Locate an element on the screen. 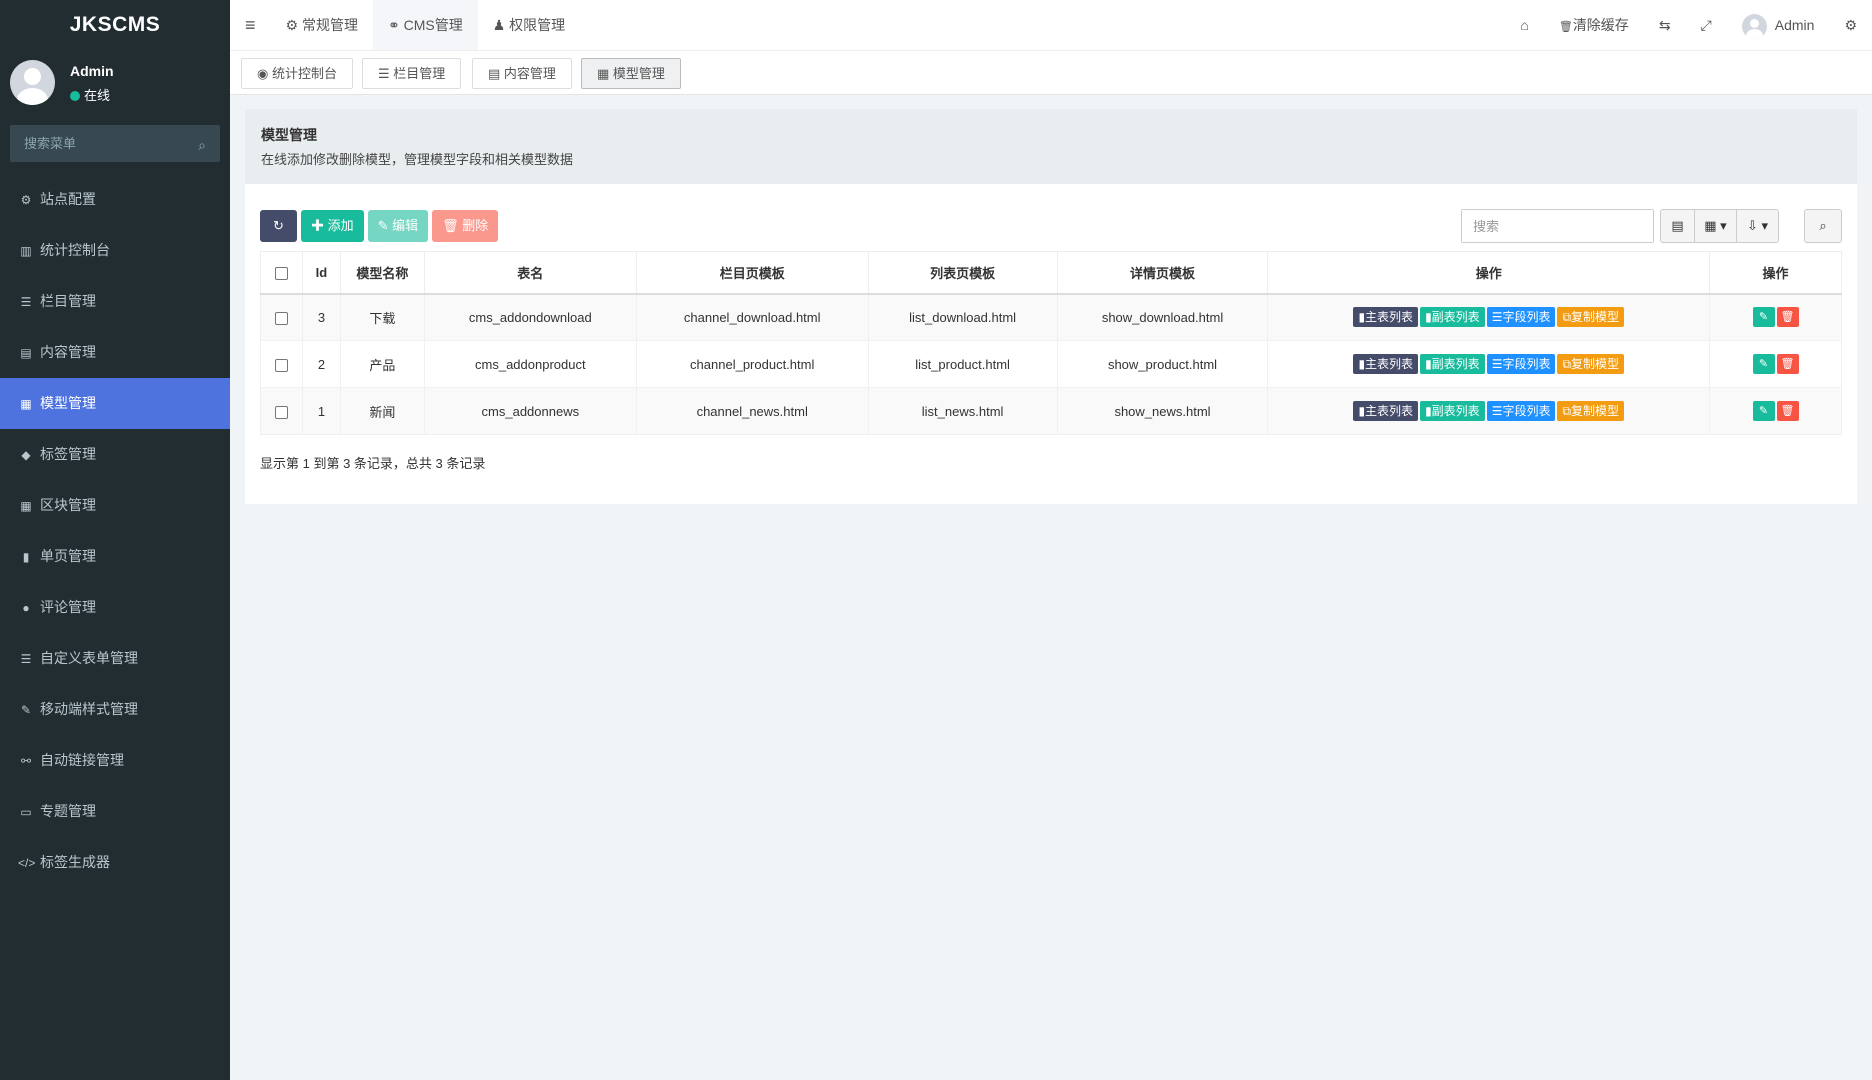 This screenshot has width=1872, height=1080. tab-content: ▤ 内容管理 is located at coordinates (522, 73).